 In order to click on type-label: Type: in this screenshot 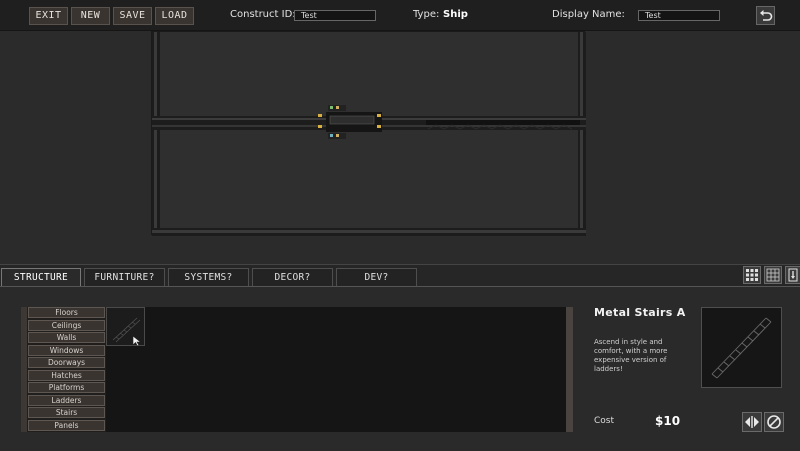, I will do `click(426, 14)`.